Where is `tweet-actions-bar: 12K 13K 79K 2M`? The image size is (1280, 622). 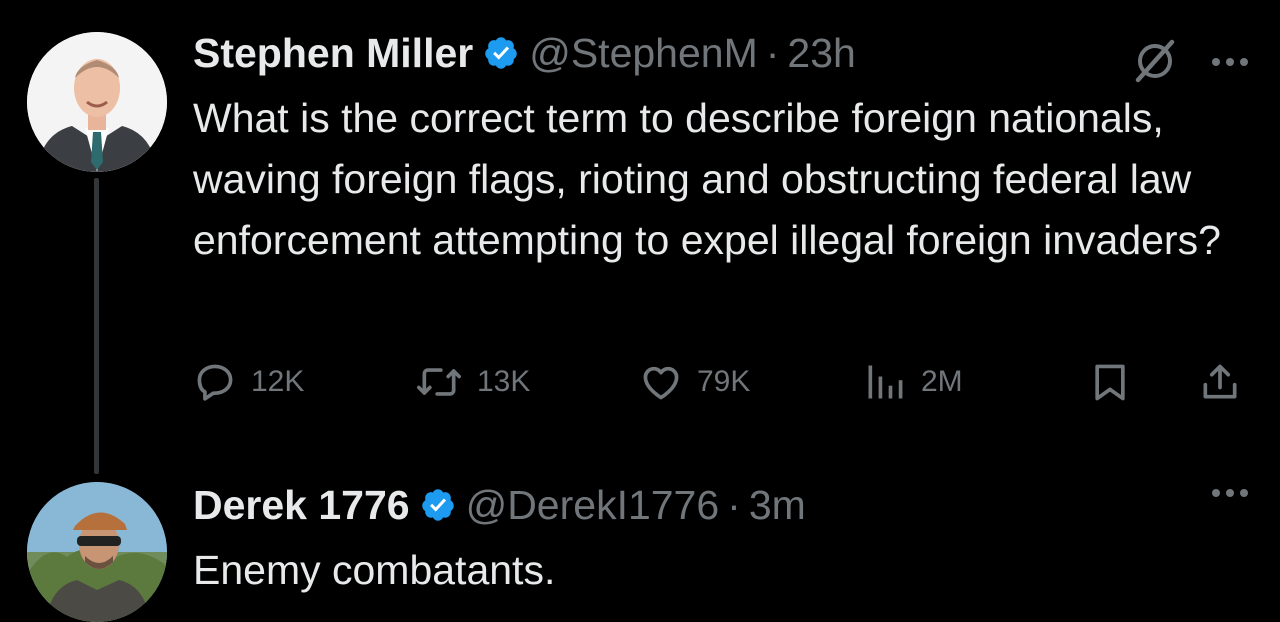
tweet-actions-bar: 12K 13K 79K 2M is located at coordinates (723, 382).